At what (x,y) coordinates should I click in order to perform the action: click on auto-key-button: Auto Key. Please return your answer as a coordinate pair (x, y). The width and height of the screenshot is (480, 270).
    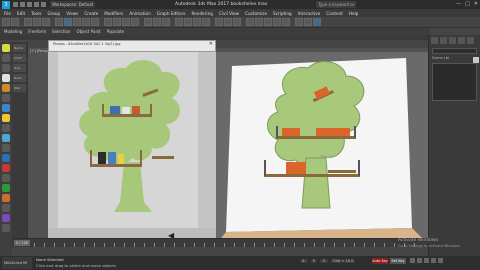
    Looking at the image, I should click on (380, 261).